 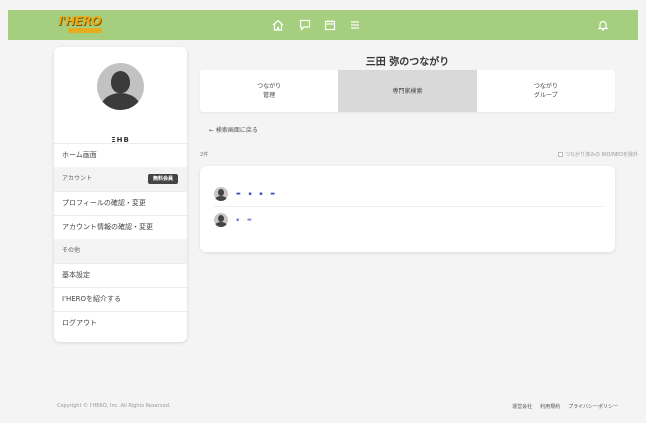 I want to click on sidebar-item-label: アカウント情報の確認・変更, so click(x=107, y=227).